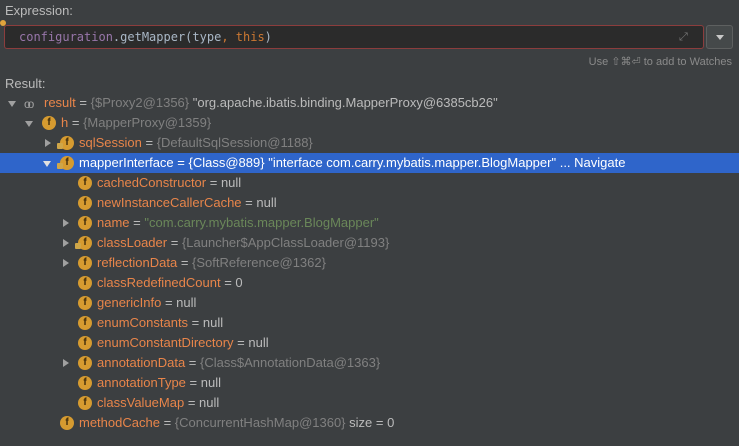 Image resolution: width=739 pixels, height=446 pixels. What do you see at coordinates (369, 203) in the screenshot?
I see `tree-row-newinstancecallercache: f newInstanceCallerCache = null` at bounding box center [369, 203].